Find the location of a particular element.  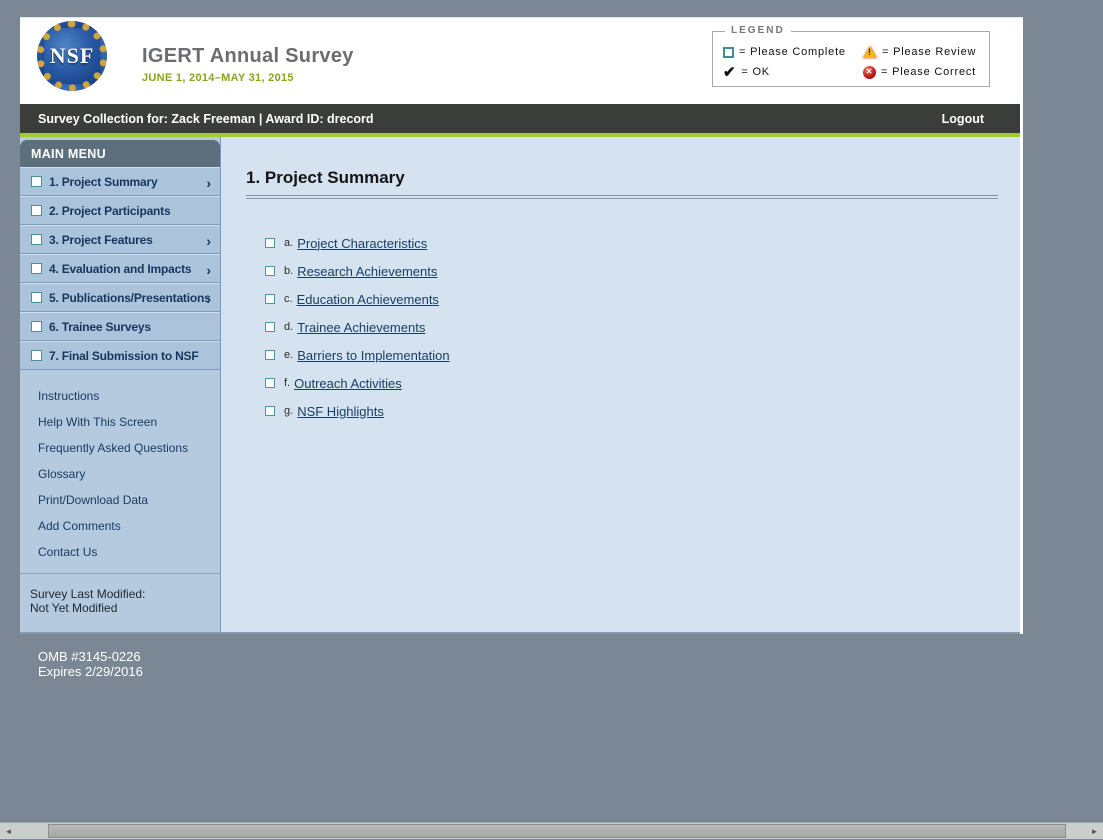

sidebar-item-evaluation-impacts: 4. Evaluation and Impacts › is located at coordinates (120, 268).